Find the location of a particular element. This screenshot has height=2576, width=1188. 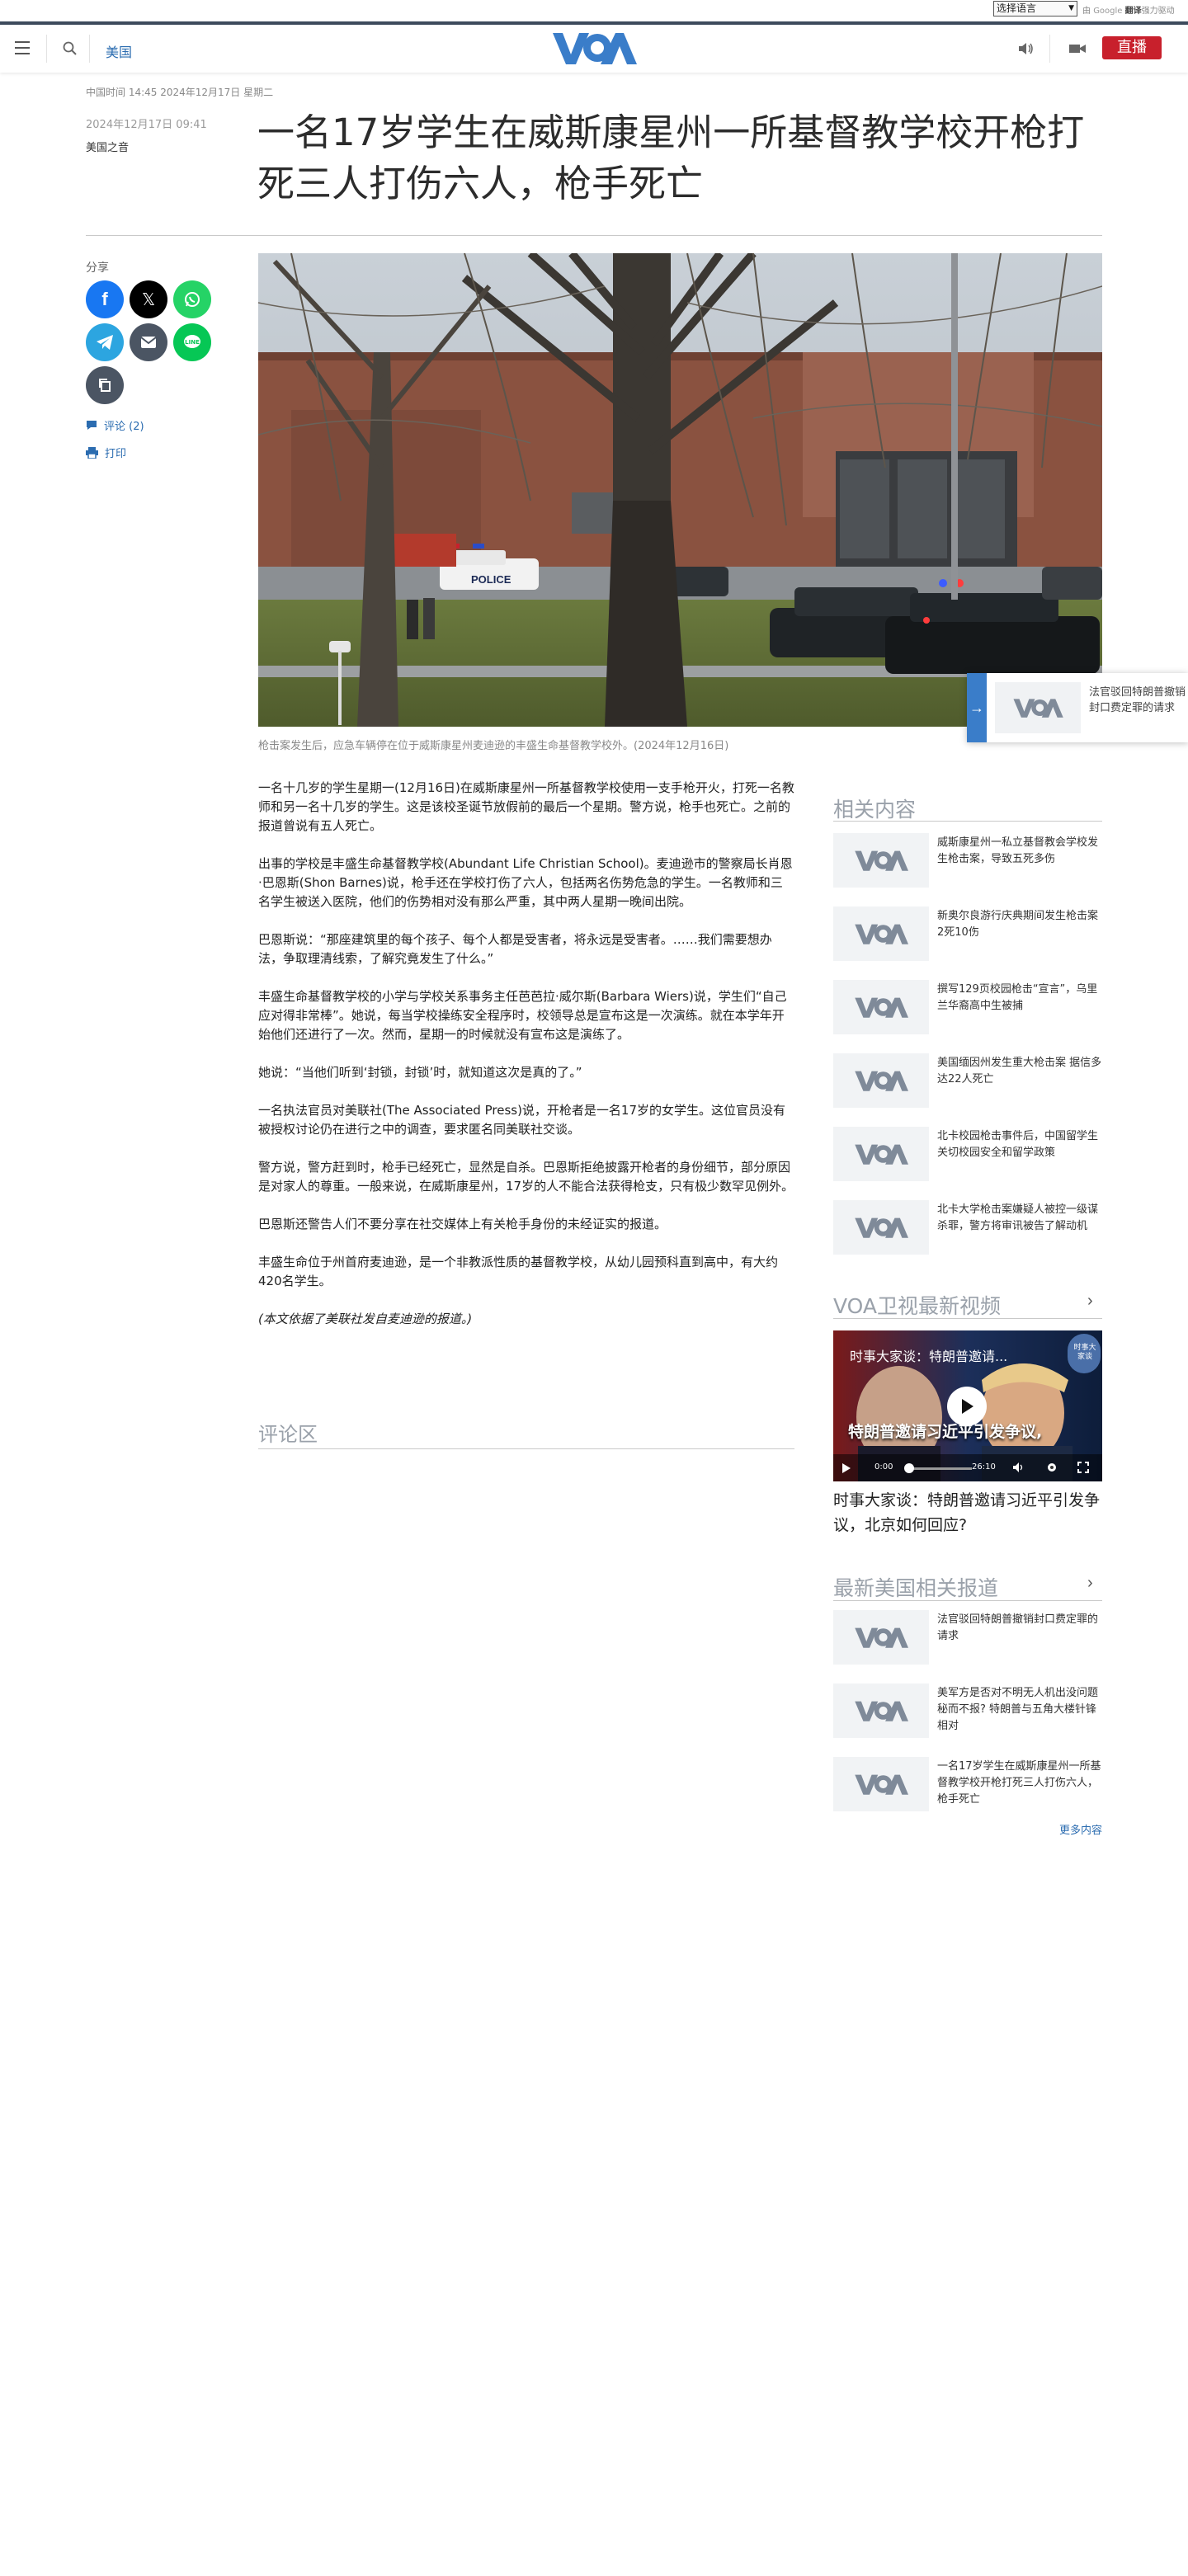

play-icon is located at coordinates (968, 1406).